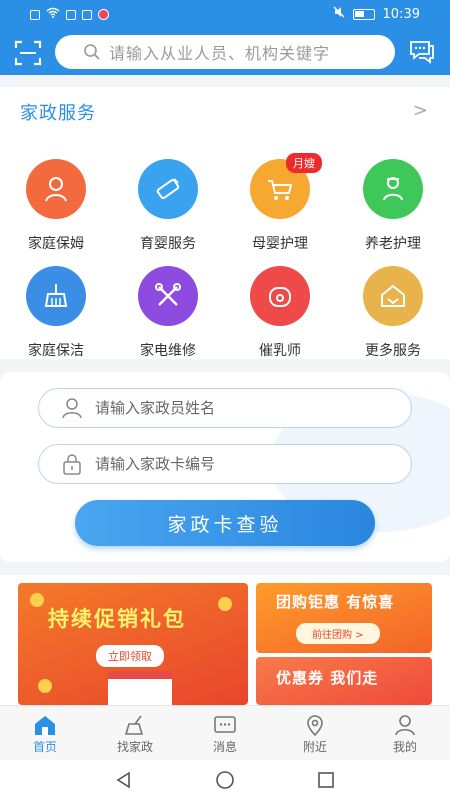  Describe the element at coordinates (338, 633) in the screenshot. I see `go-group-buy-button: 前往团购 >` at that location.